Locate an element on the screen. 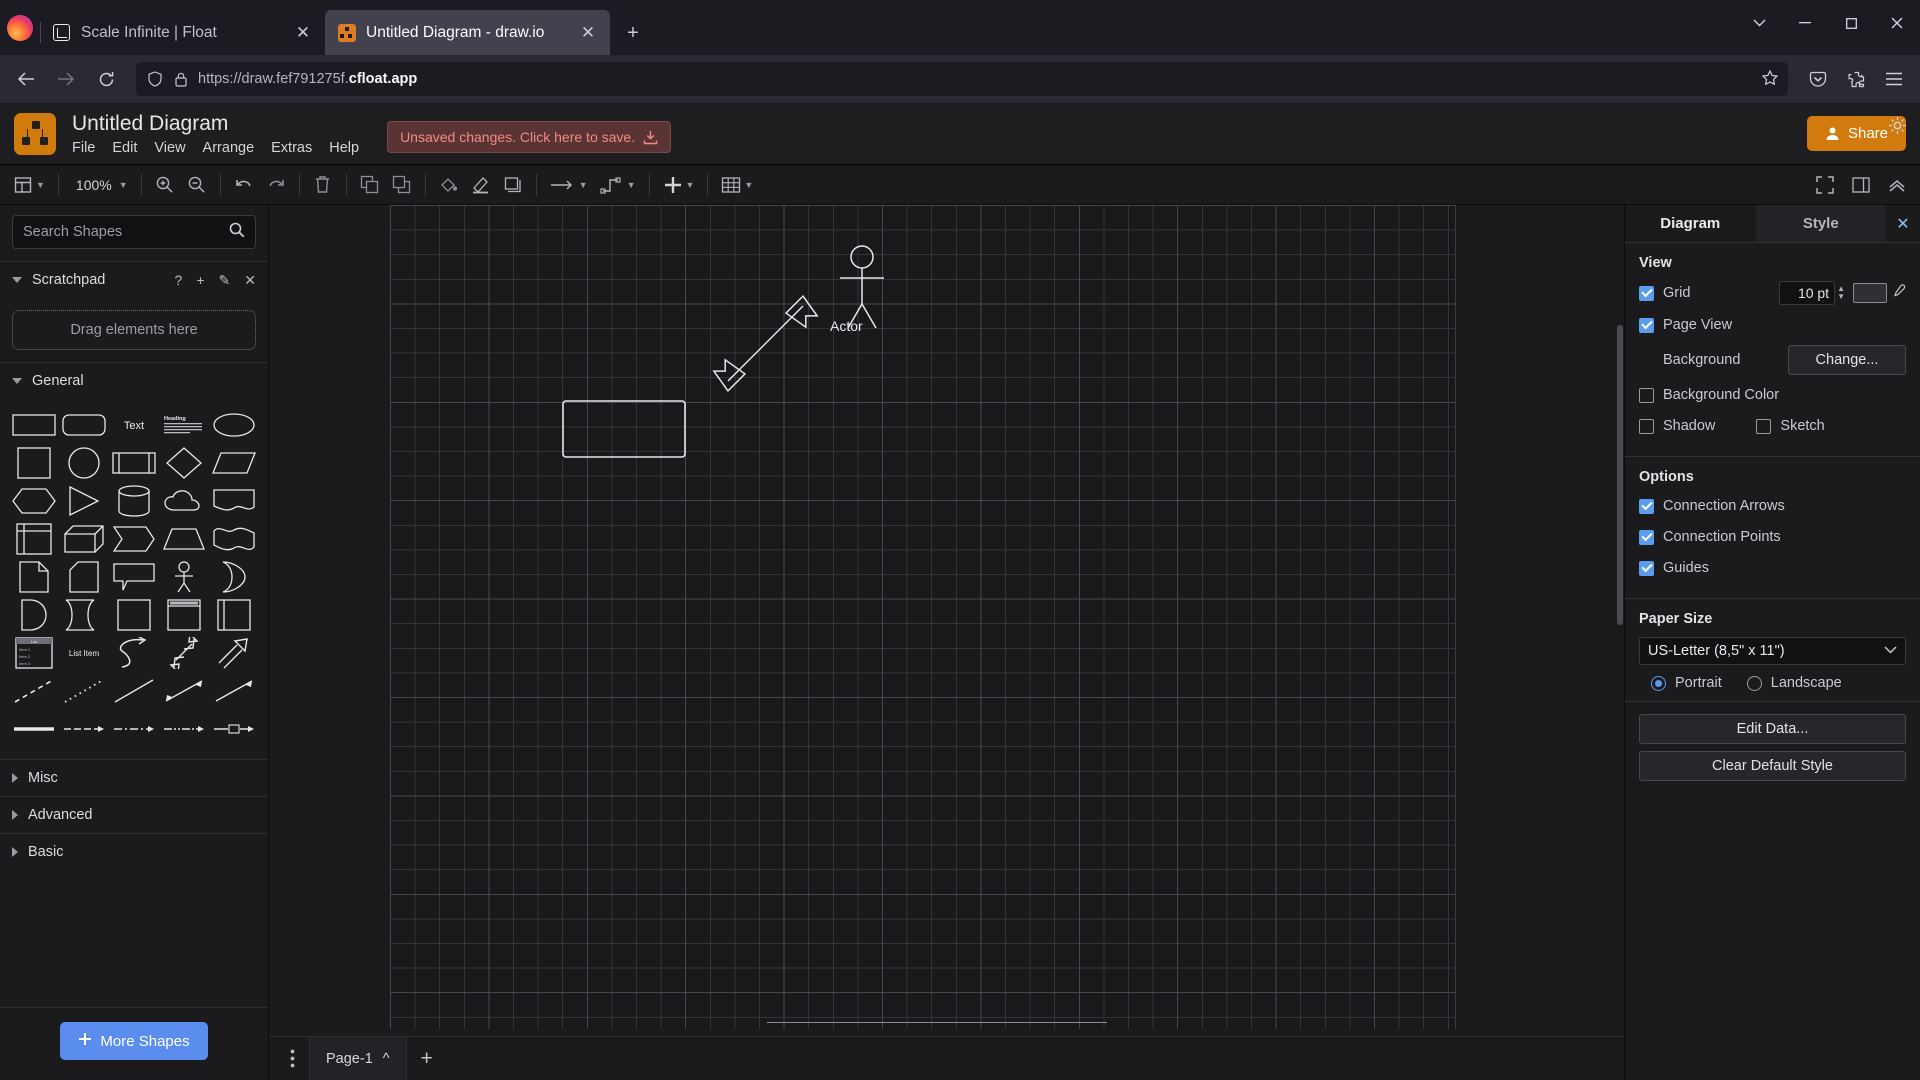 This screenshot has width=1920, height=1080. shape-process is located at coordinates (134, 463).